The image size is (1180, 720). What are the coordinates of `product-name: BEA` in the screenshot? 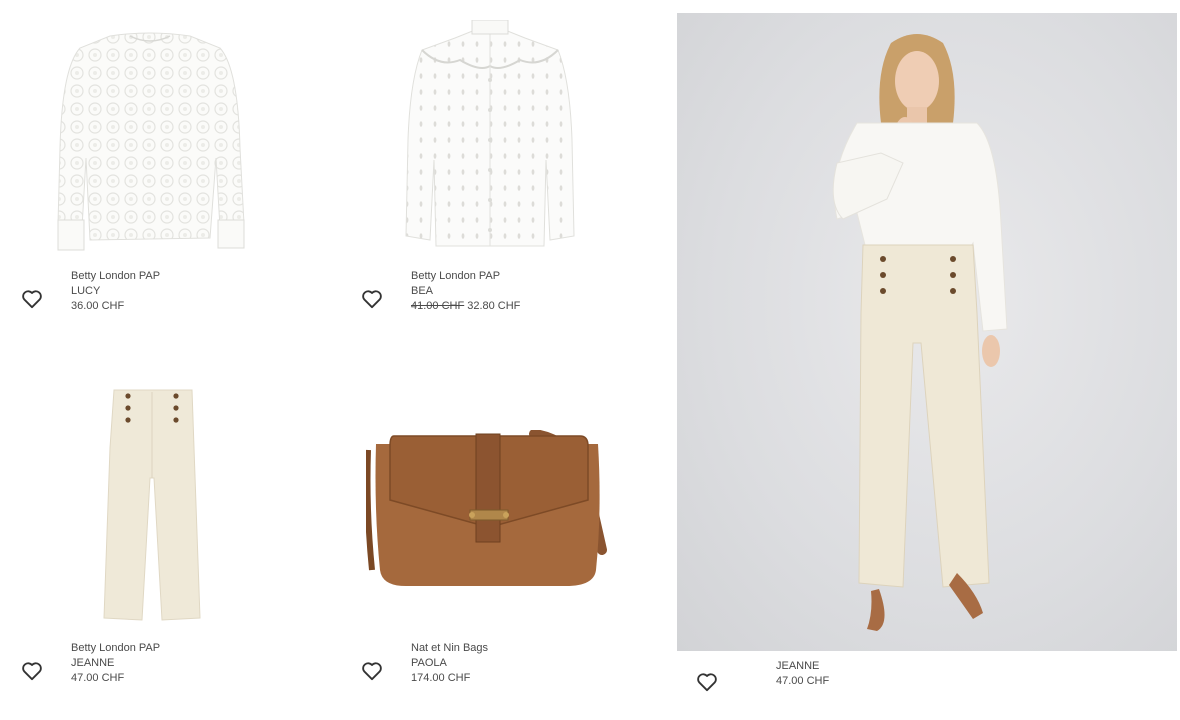 It's located at (465, 291).